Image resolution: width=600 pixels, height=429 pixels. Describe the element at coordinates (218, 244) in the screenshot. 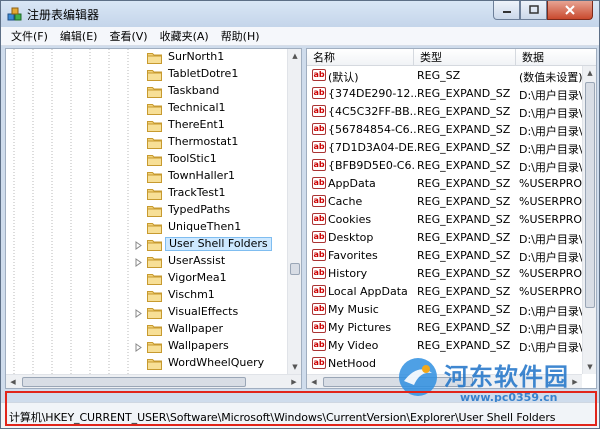

I see `tree-item-label: User Shell Folders` at that location.